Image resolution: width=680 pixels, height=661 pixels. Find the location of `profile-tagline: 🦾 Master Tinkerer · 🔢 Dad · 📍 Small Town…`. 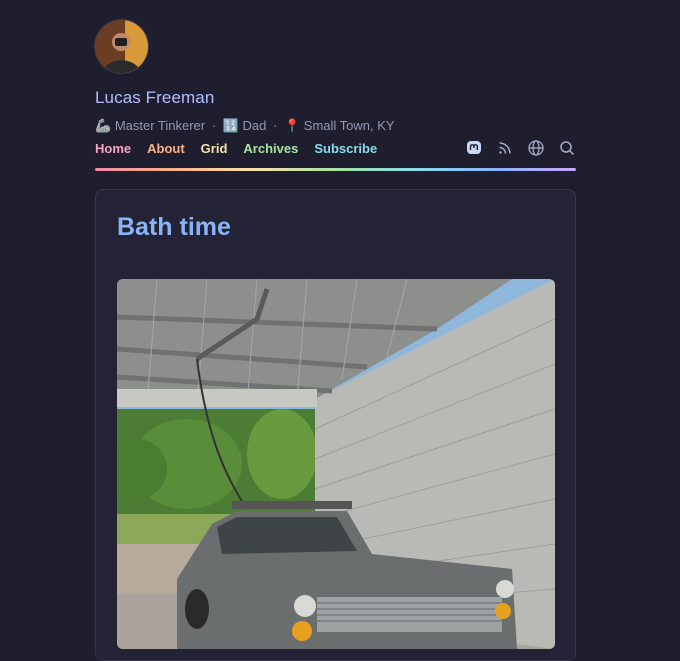

profile-tagline: 🦾 Master Tinkerer · 🔢 Dad · 📍 Small Town… is located at coordinates (245, 126).